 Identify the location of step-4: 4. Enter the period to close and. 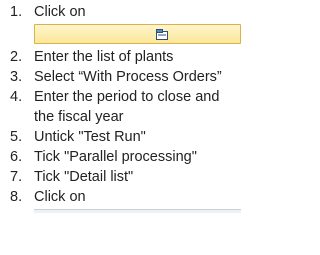
(152, 97).